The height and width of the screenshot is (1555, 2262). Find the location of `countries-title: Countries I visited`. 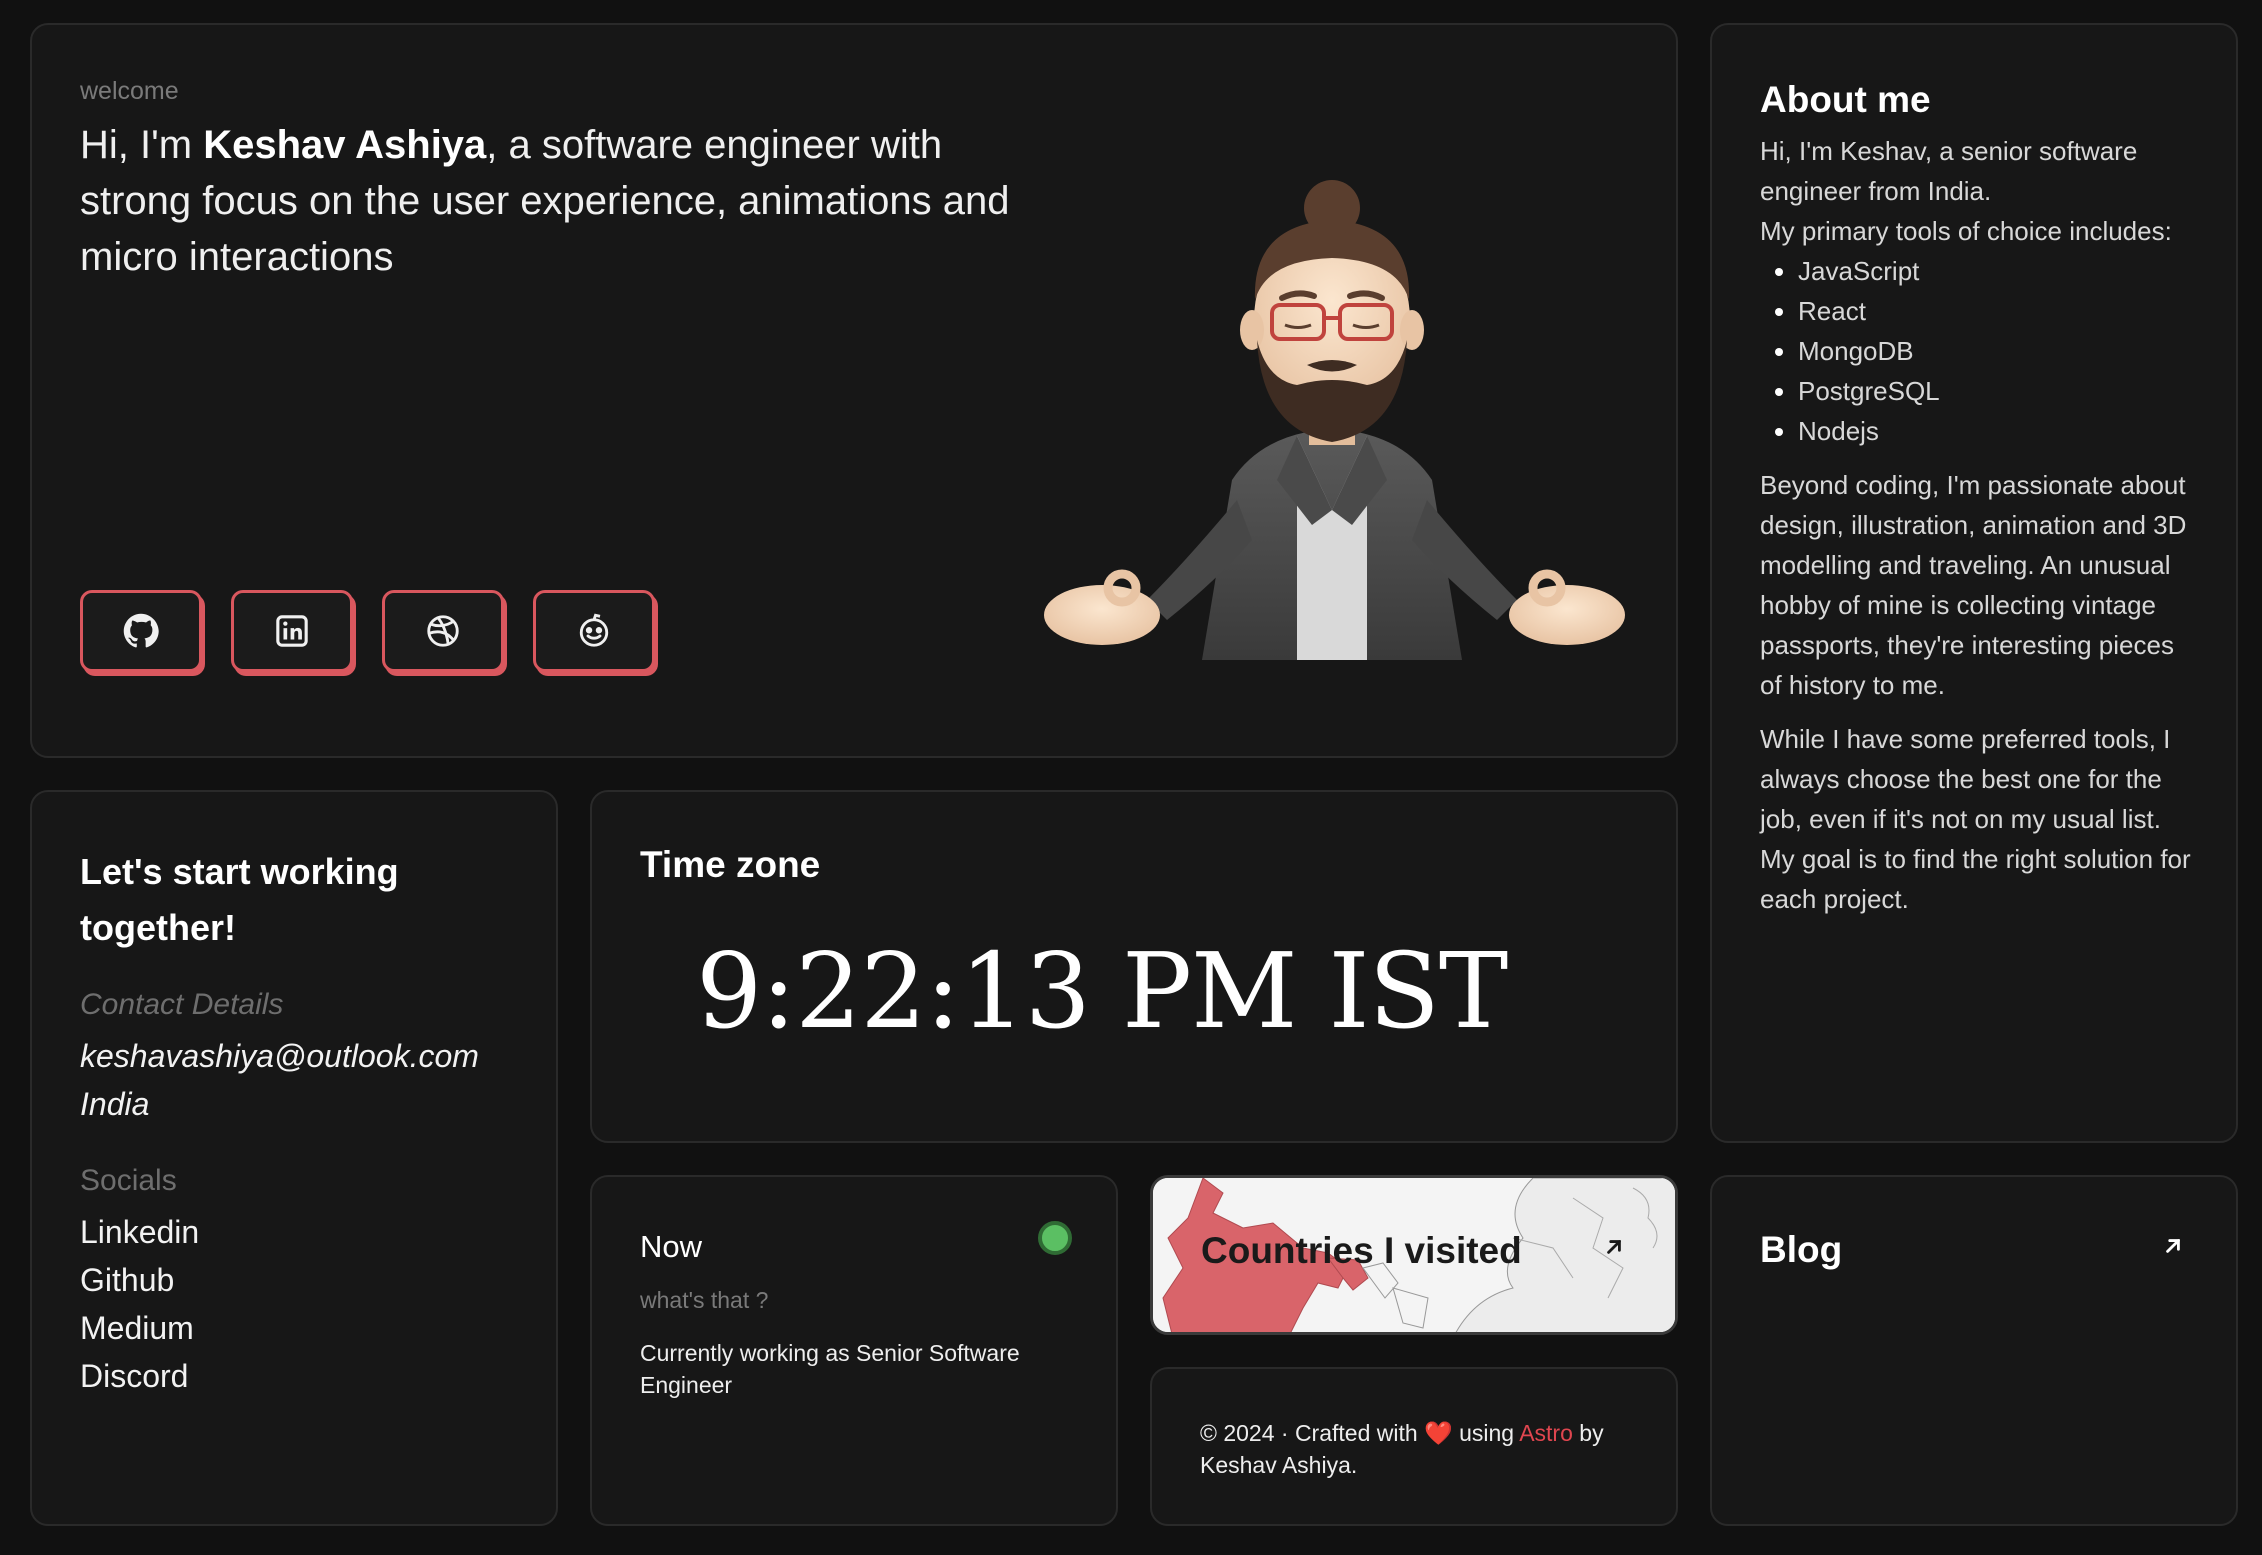

countries-title: Countries I visited is located at coordinates (1361, 1250).